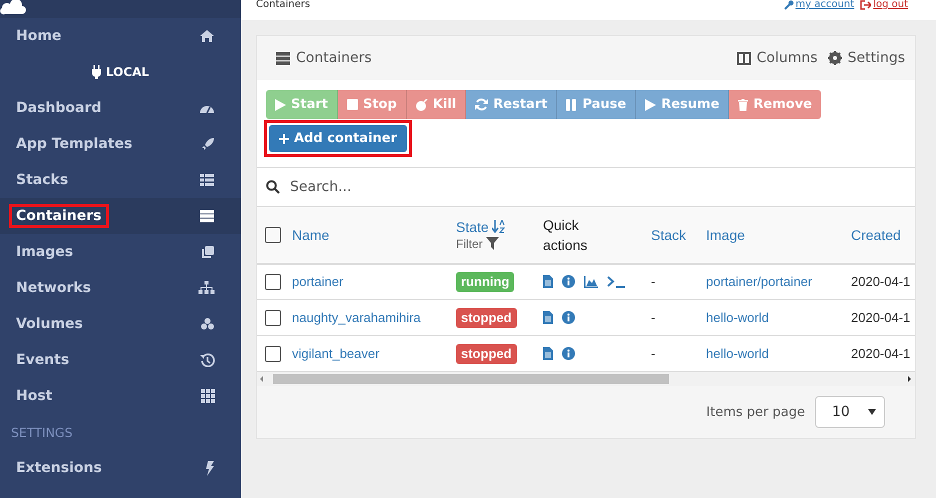 The height and width of the screenshot is (498, 936). I want to click on gear-icon, so click(835, 58).